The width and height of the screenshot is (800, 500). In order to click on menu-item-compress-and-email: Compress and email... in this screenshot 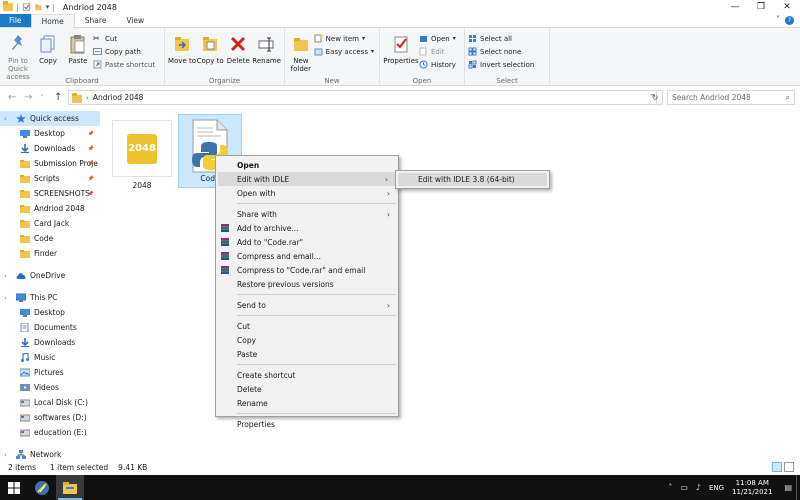, I will do `click(307, 256)`.